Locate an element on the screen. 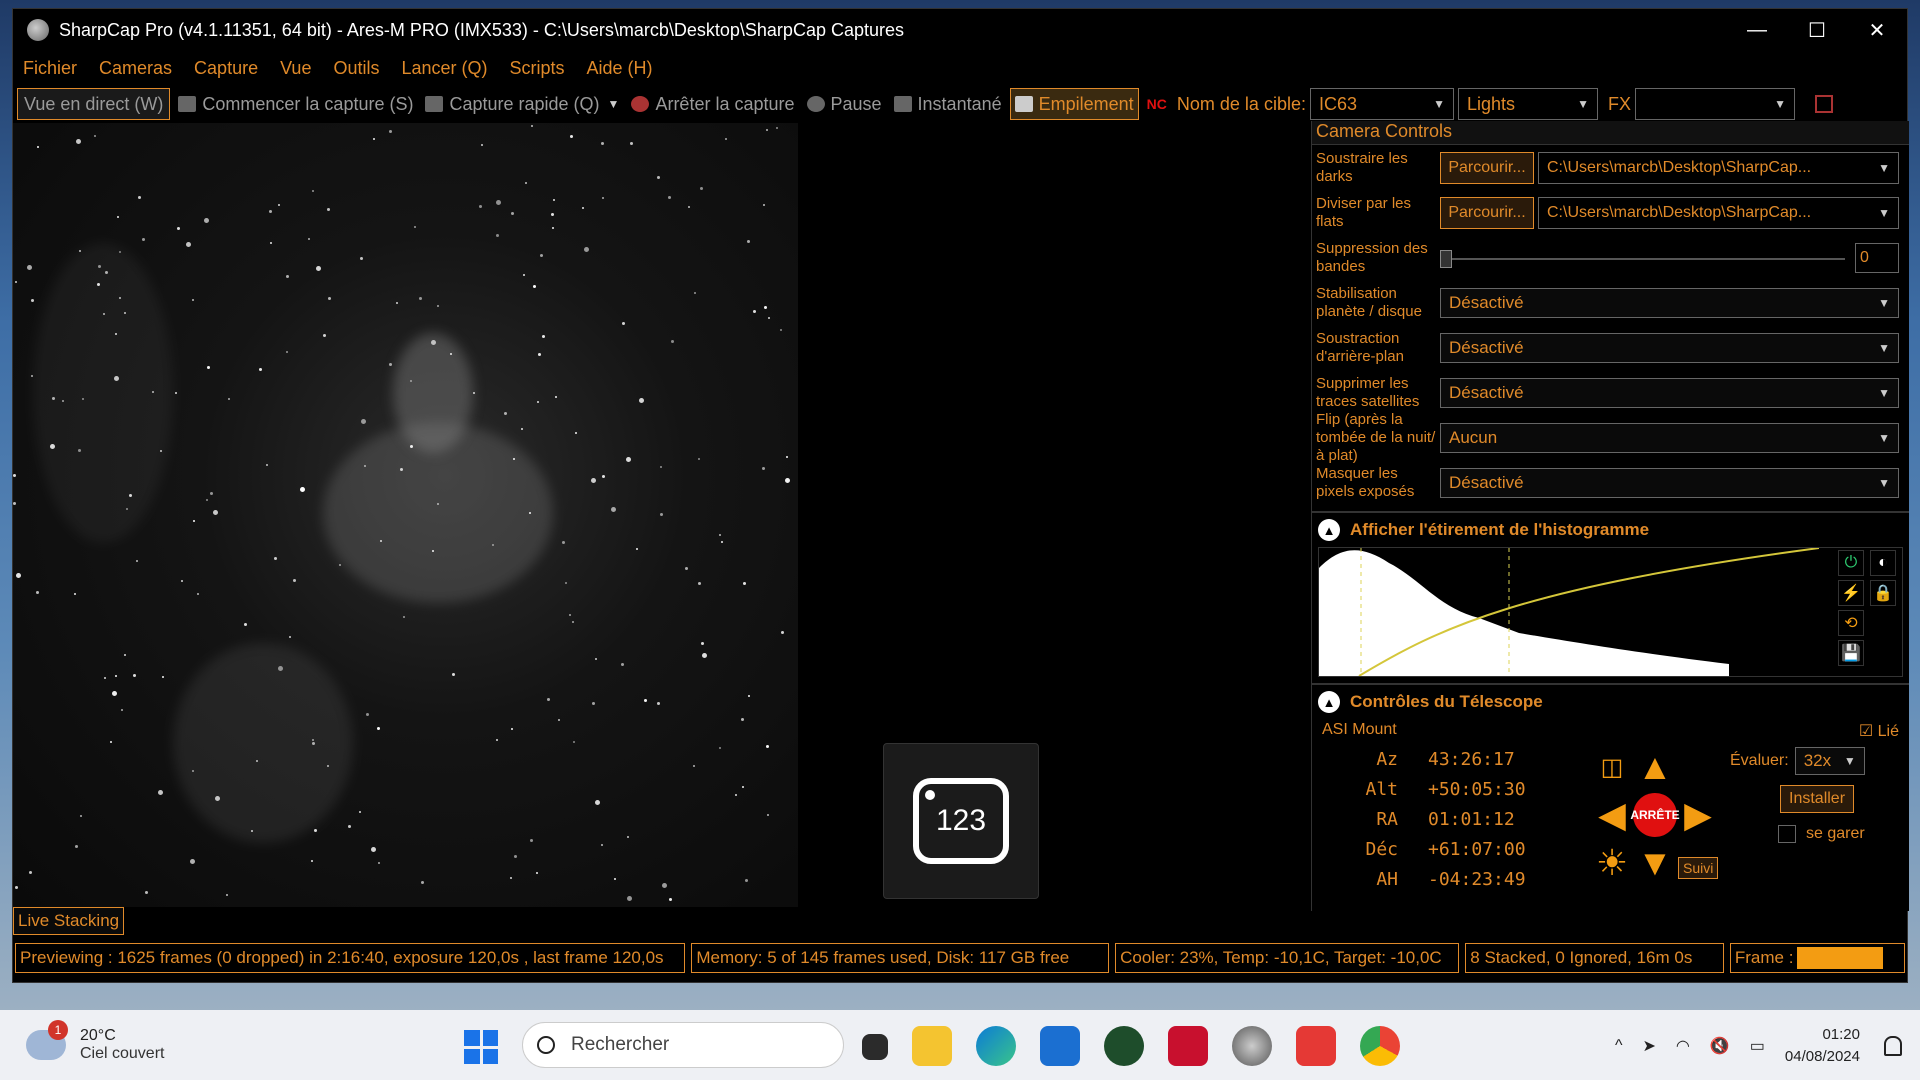 This screenshot has height=1080, width=1920. north-arrow-button: ▲ is located at coordinates (1655, 767).